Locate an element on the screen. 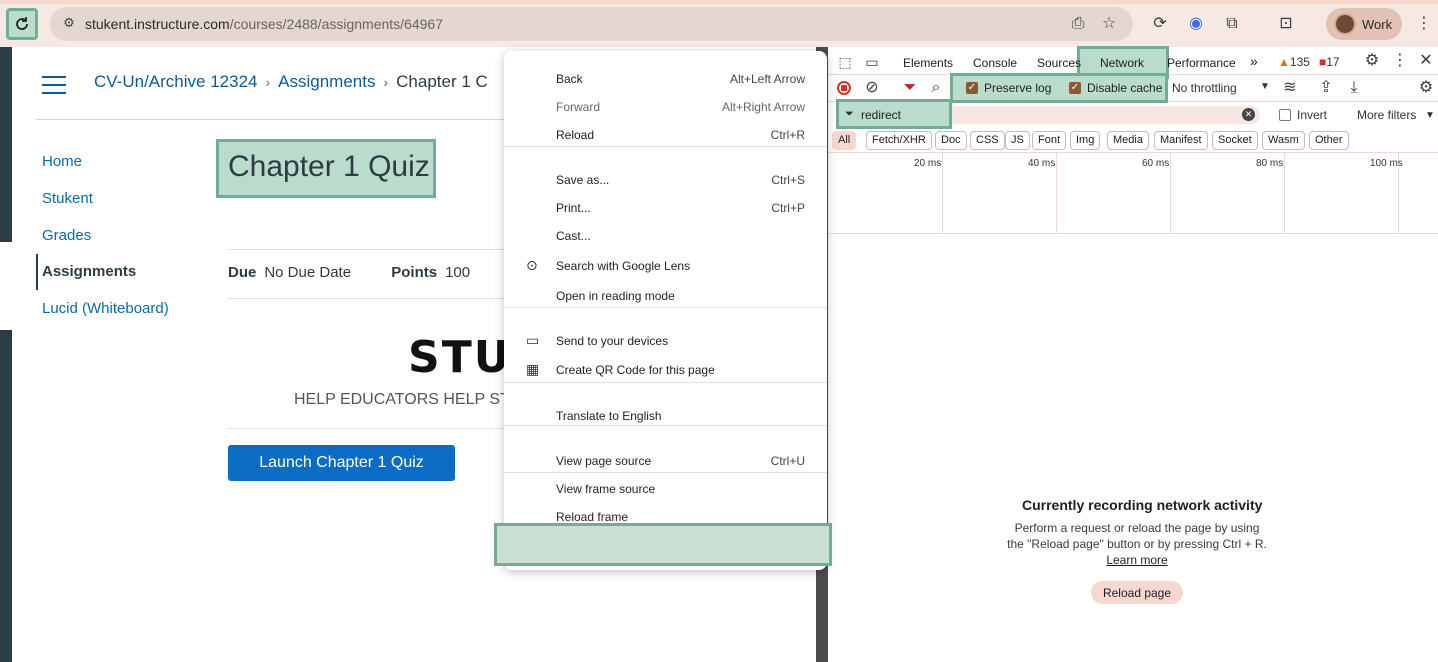  tab-console: Console is located at coordinates (995, 63).